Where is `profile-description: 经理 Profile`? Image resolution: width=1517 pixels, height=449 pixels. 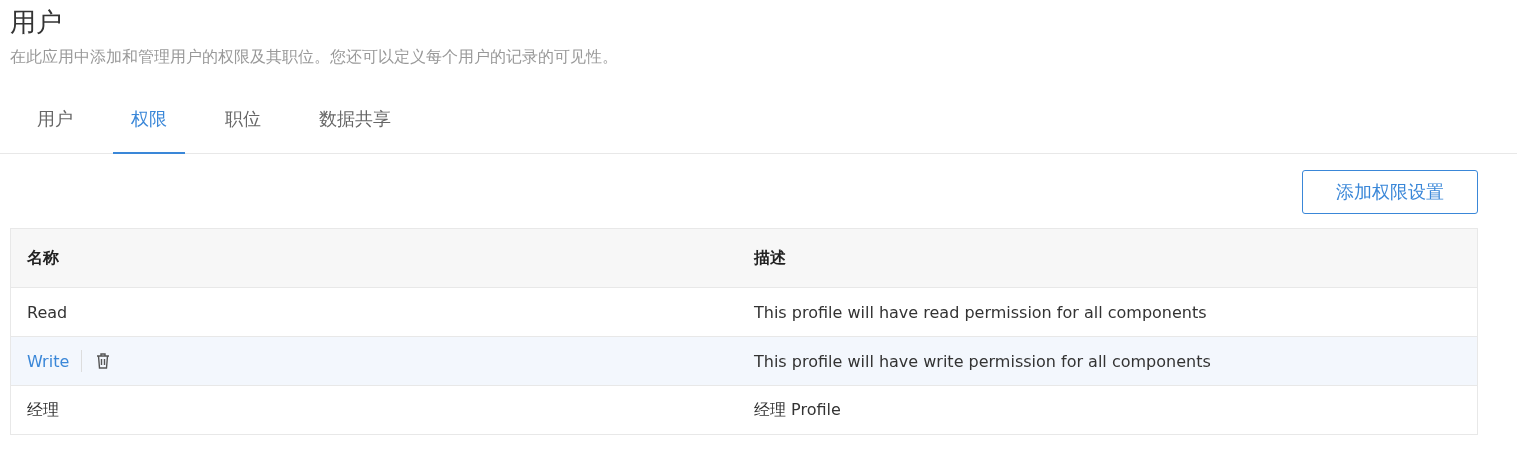
profile-description: 经理 Profile is located at coordinates (797, 410).